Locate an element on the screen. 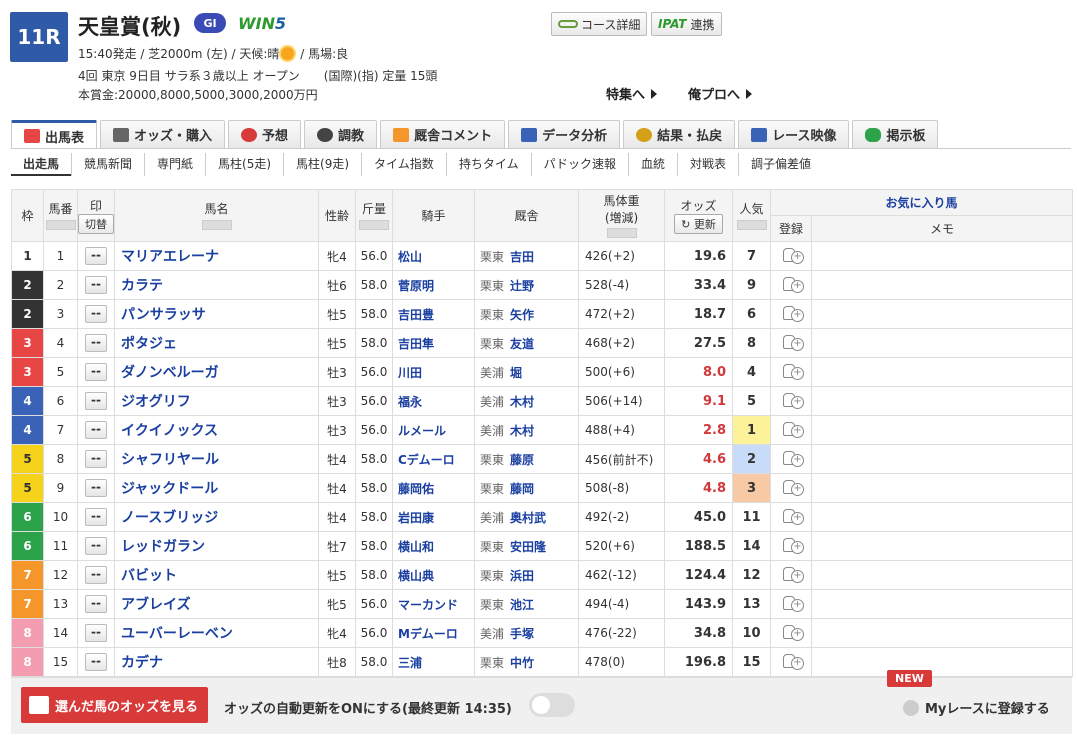 This screenshot has height=739, width=1077. subtab-past5: 馬柱(5走) is located at coordinates (244, 164).